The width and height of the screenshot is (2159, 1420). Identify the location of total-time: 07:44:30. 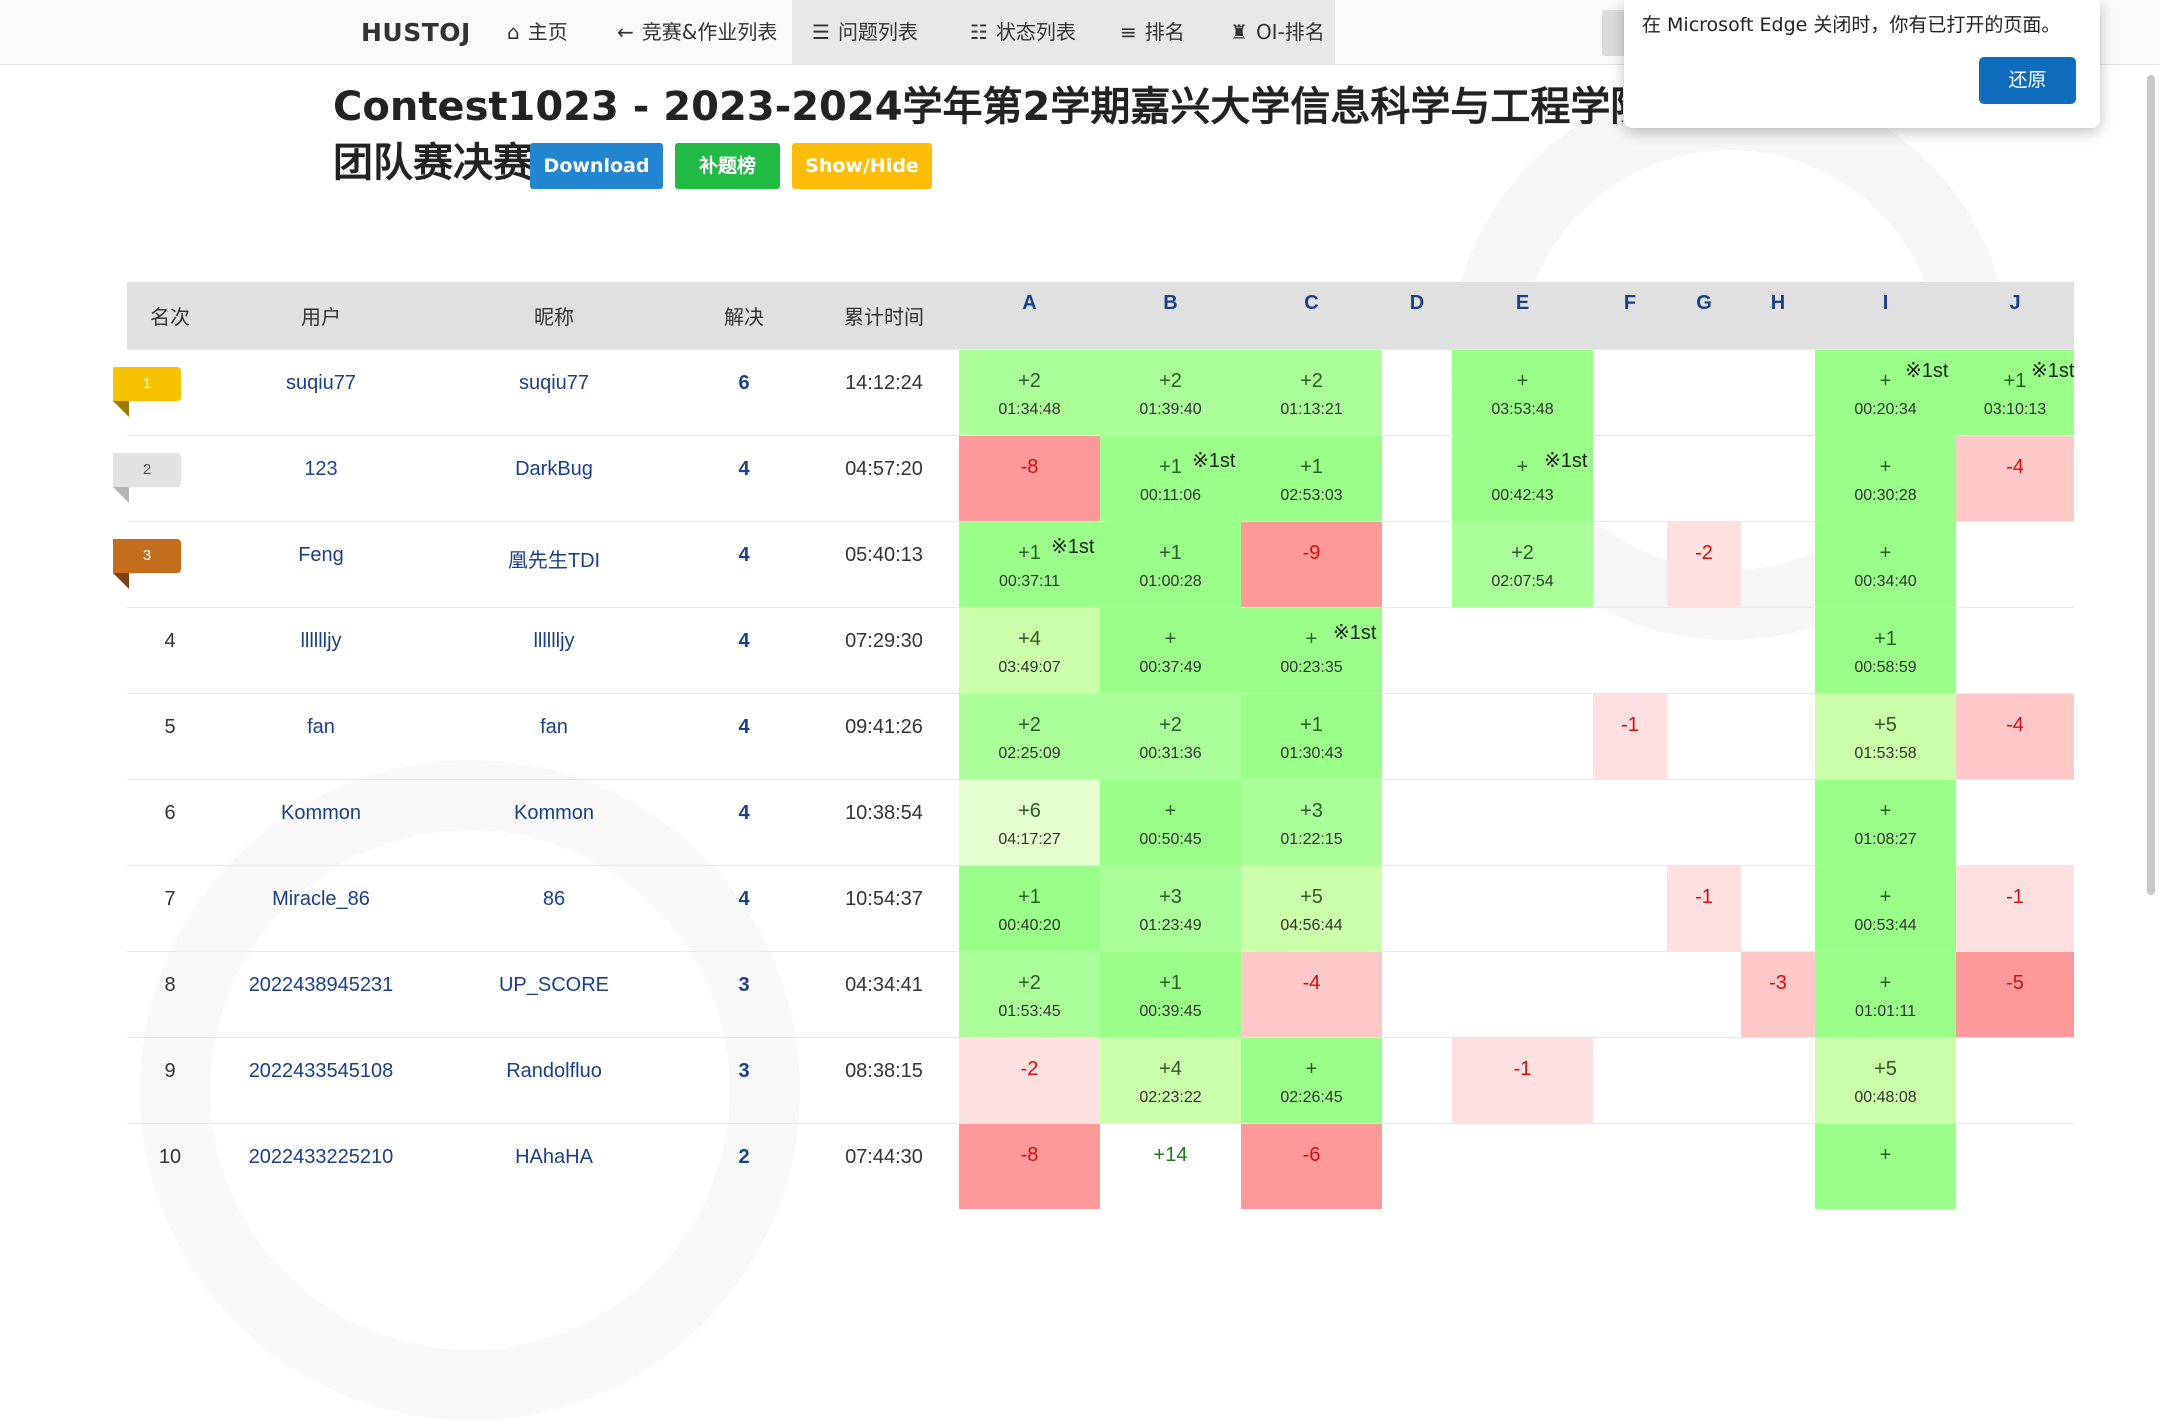
(884, 1157).